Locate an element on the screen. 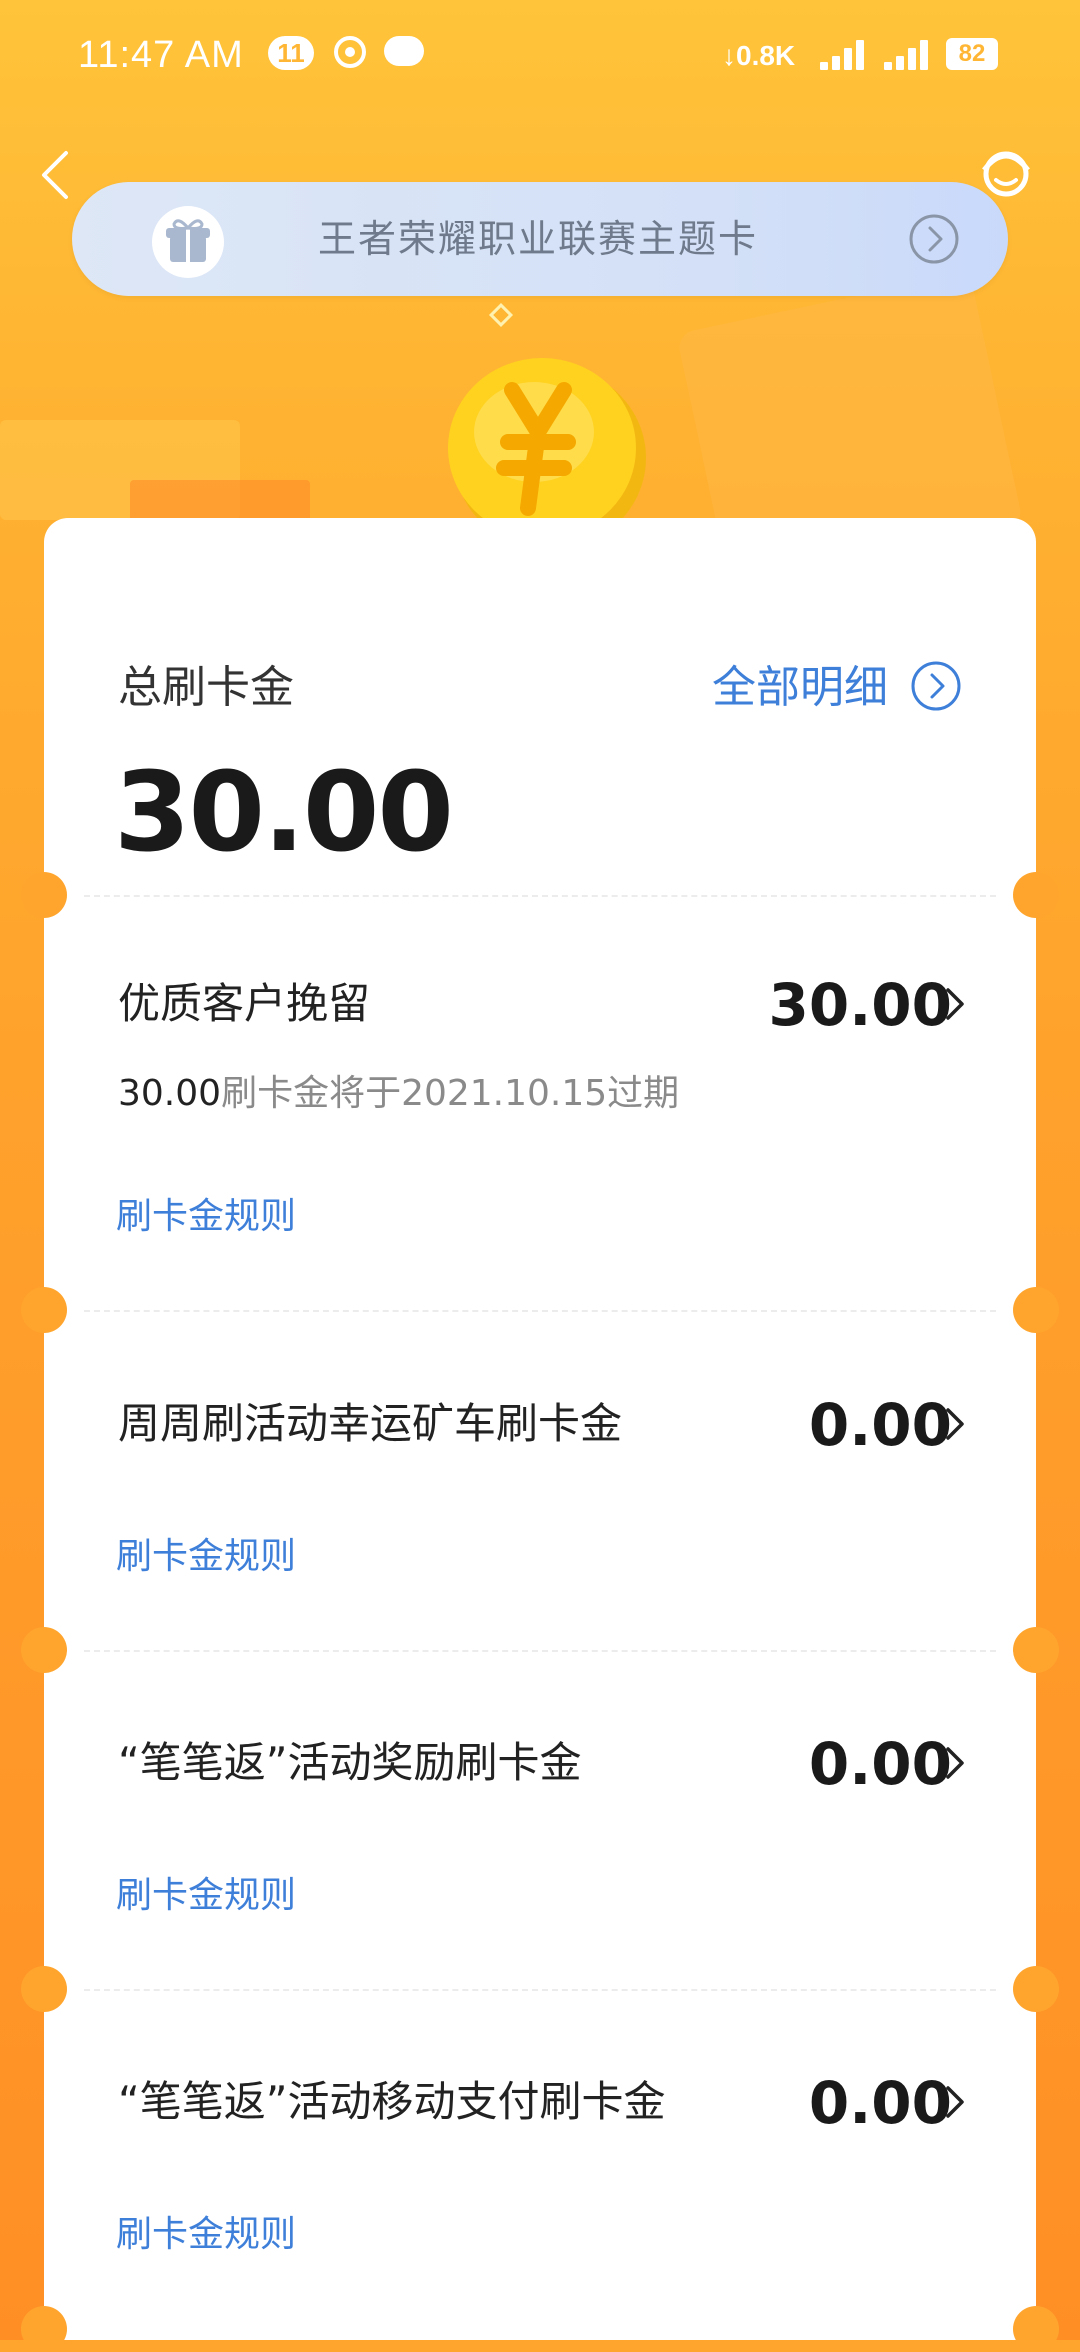 The height and width of the screenshot is (2352, 1080). gift-icon is located at coordinates (188, 240).